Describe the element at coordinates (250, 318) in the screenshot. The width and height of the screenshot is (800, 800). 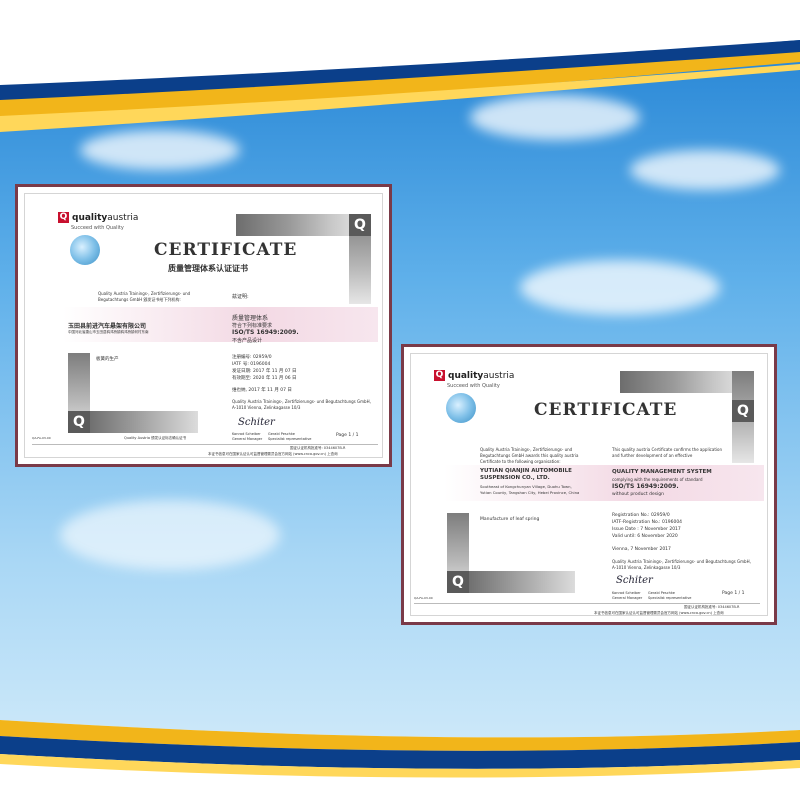
I see `system-line: 质量管理体系` at that location.